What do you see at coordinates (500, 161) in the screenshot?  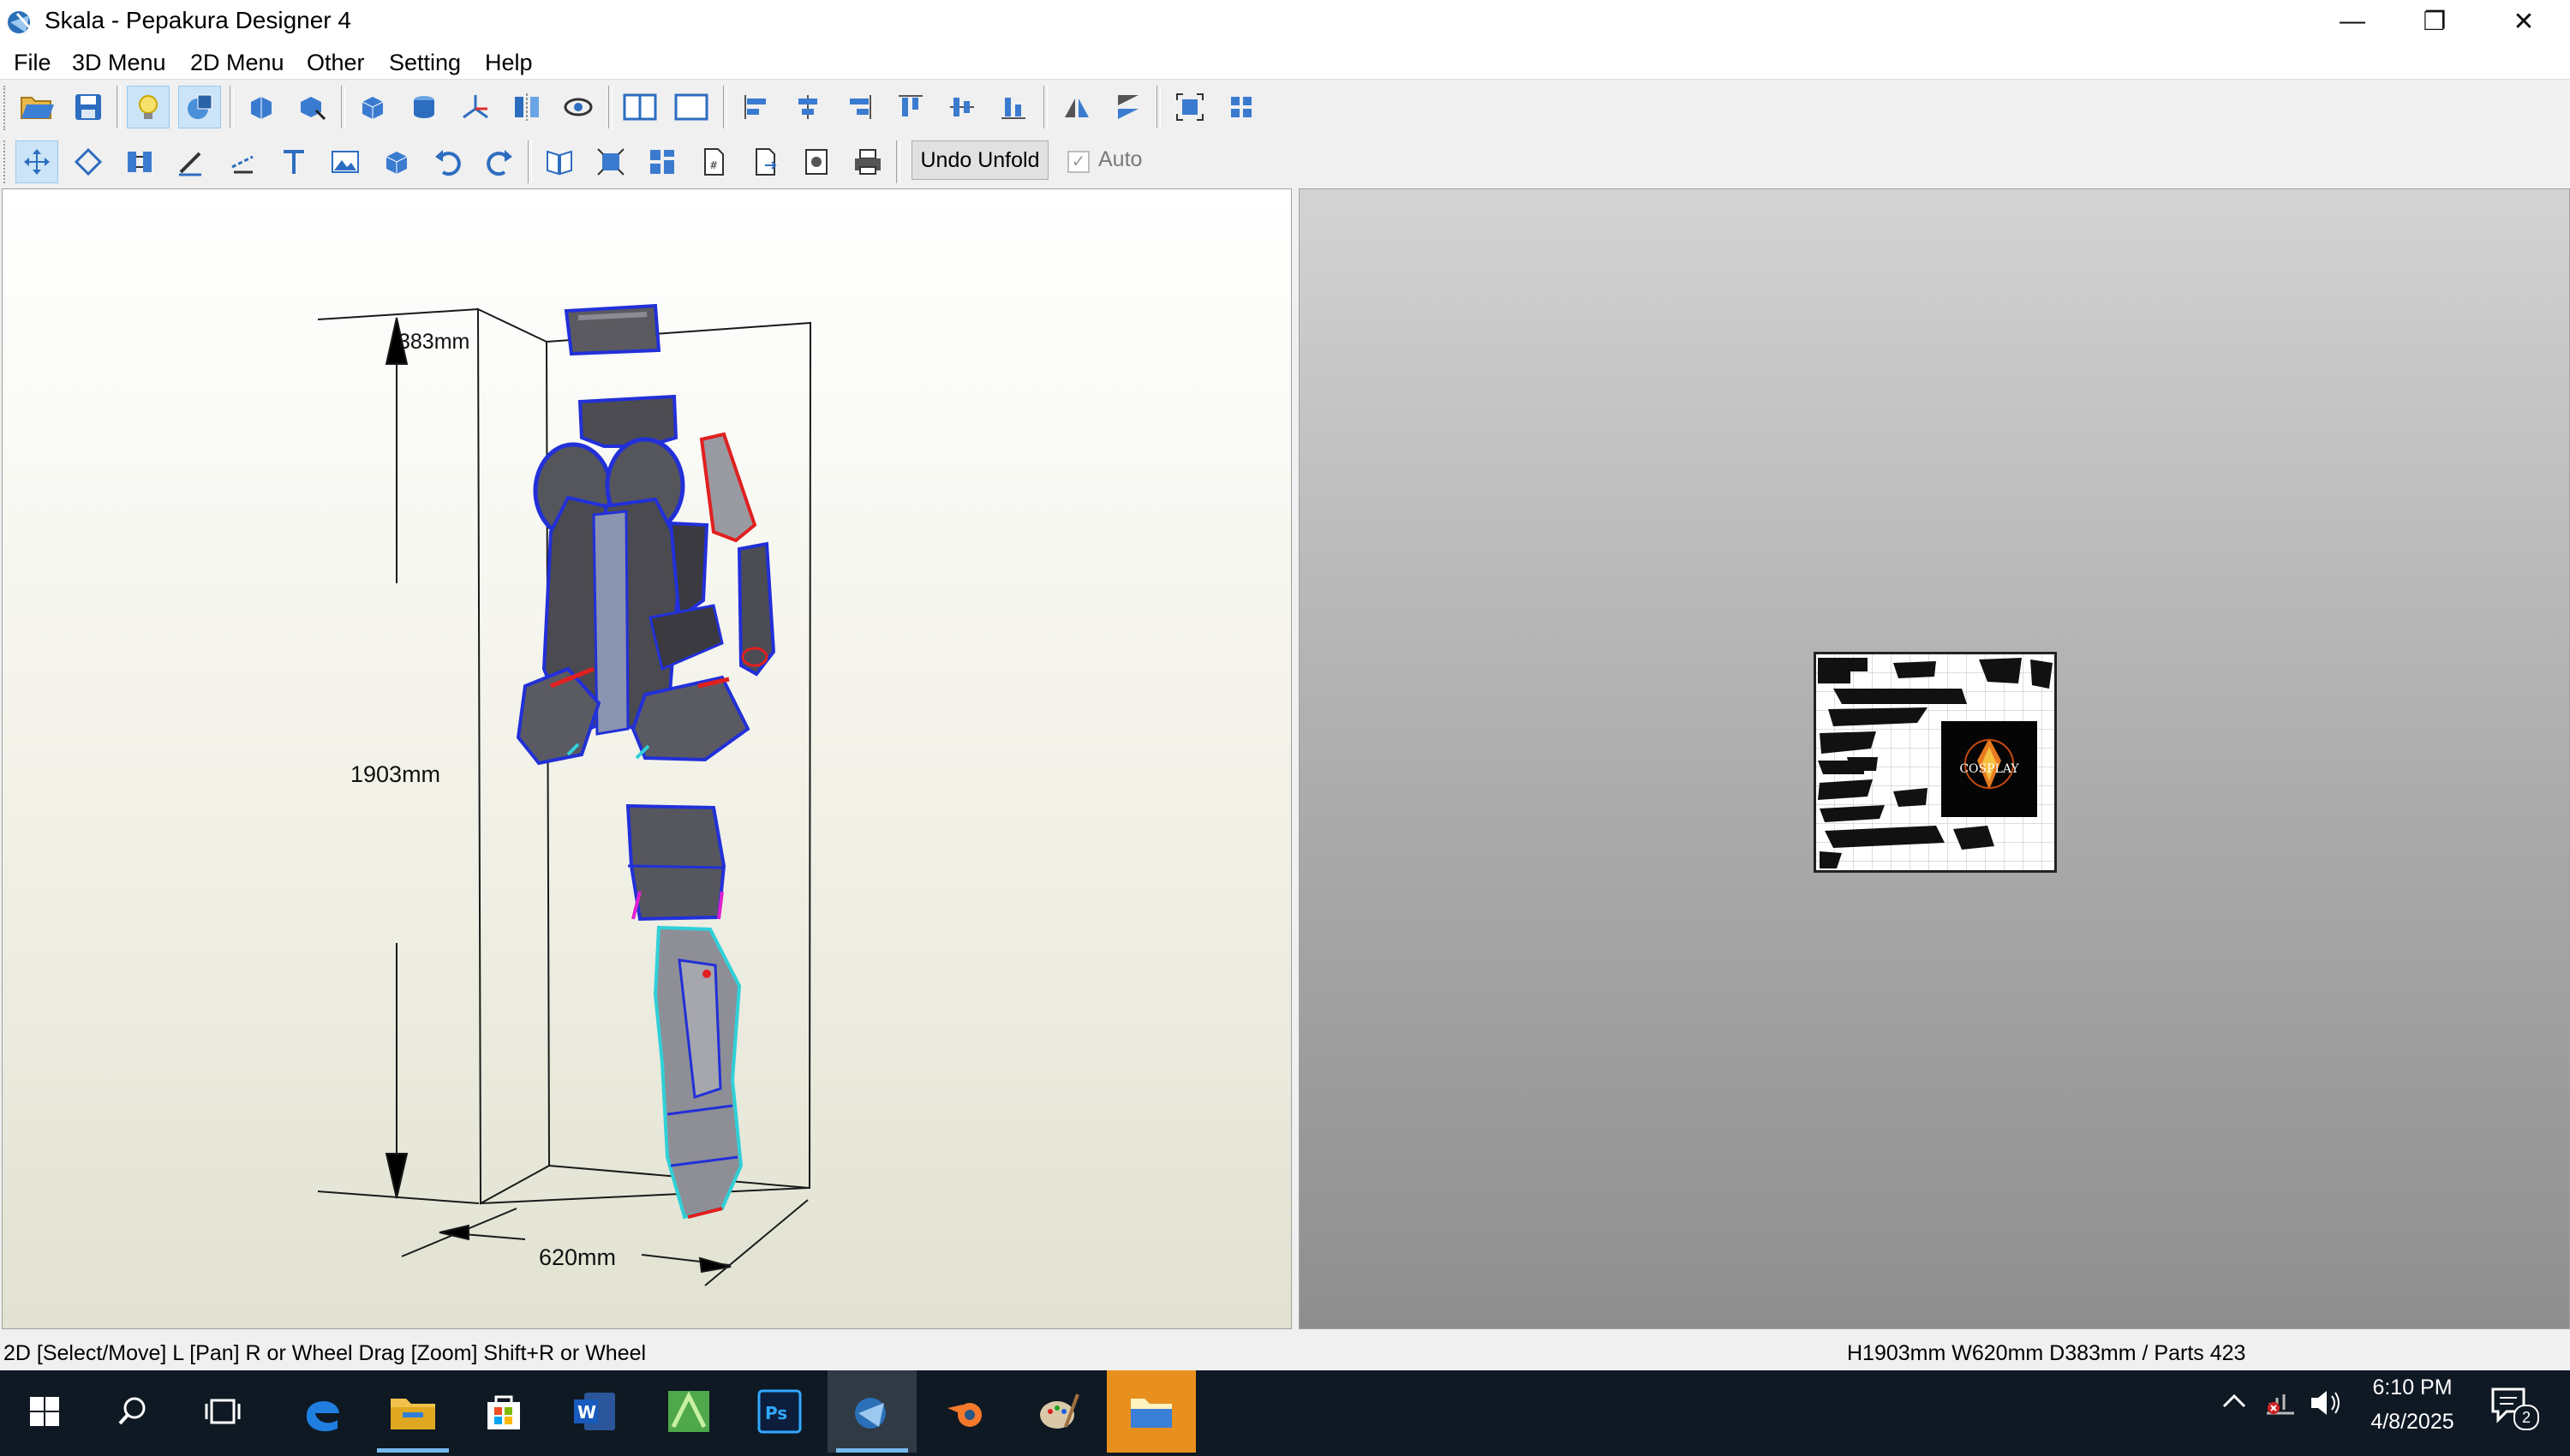 I see `redo-icon` at bounding box center [500, 161].